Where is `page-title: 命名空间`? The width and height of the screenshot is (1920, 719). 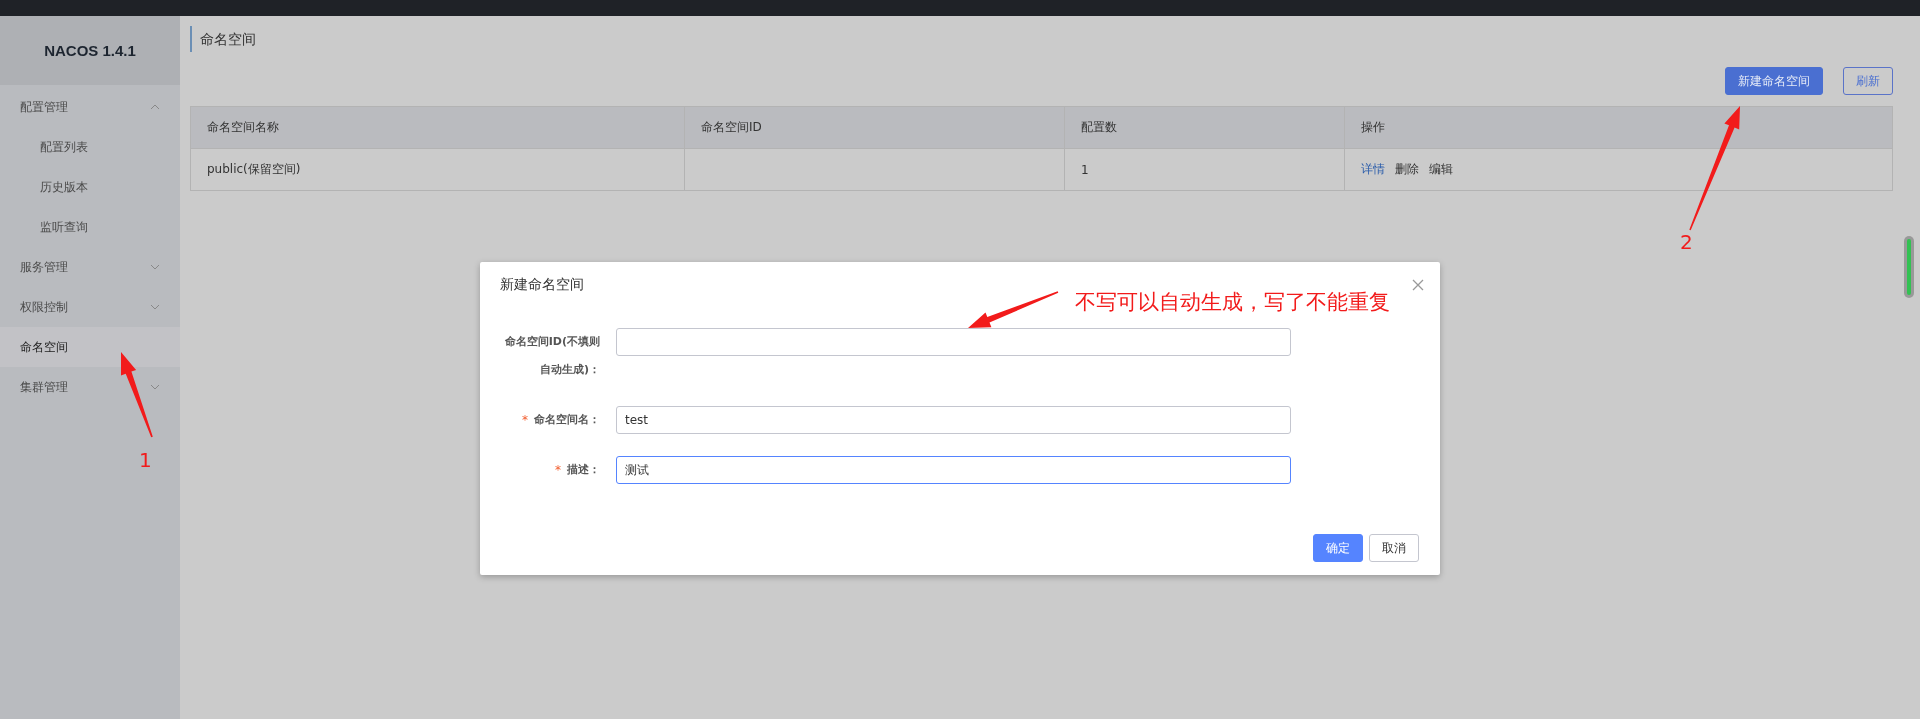 page-title: 命名空间 is located at coordinates (1041, 39).